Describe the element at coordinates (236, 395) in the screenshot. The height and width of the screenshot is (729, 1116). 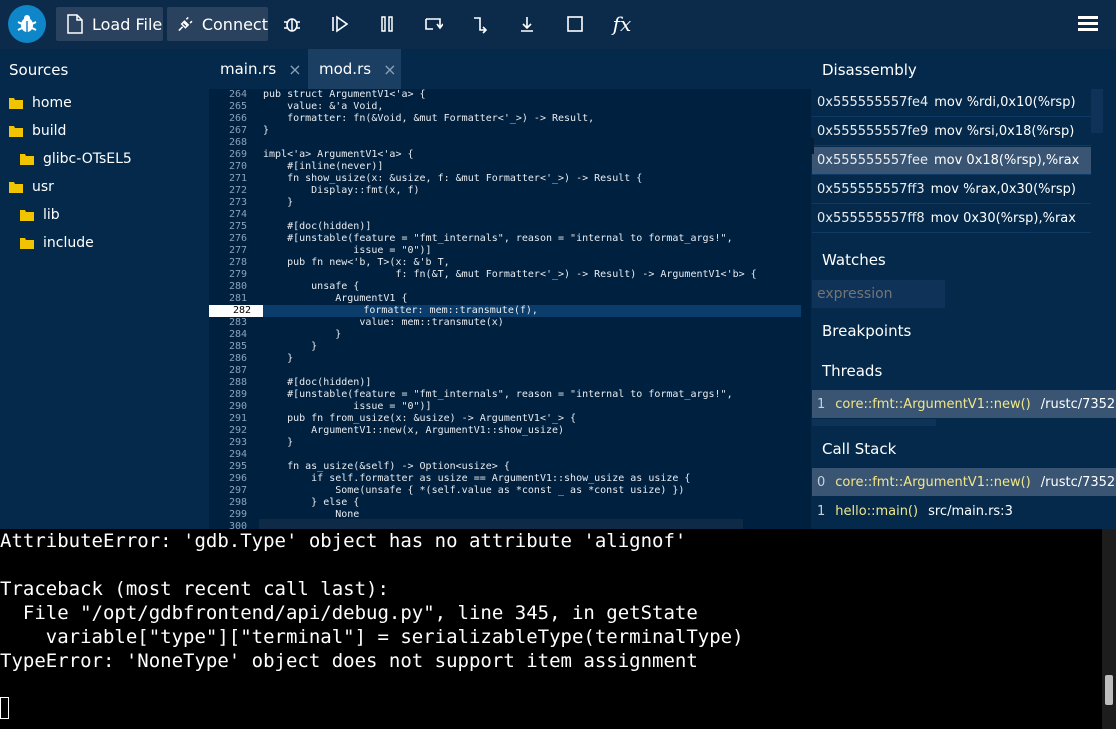
I see `line-number: 289` at that location.